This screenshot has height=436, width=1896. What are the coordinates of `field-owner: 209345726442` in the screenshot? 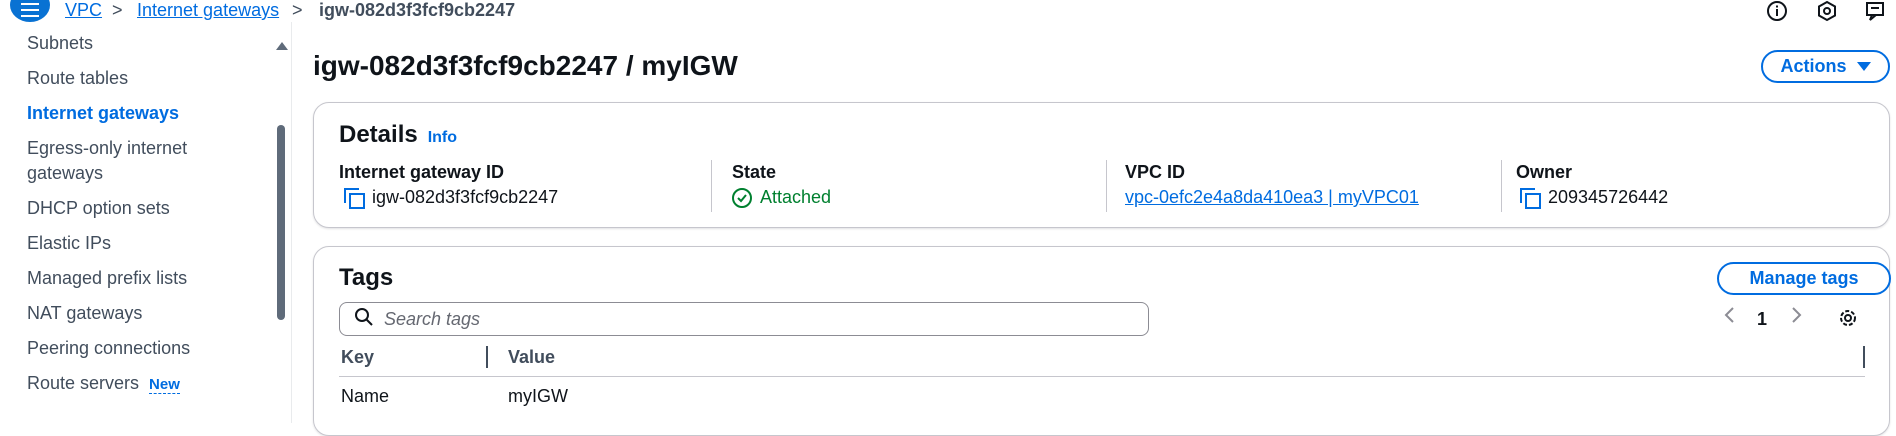 It's located at (1594, 198).